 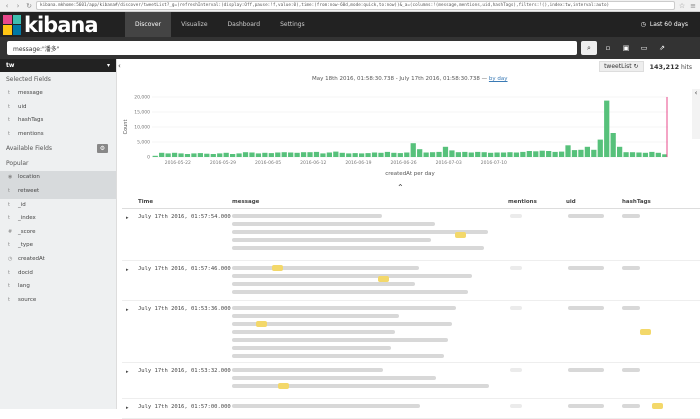 I want to click on menu-icon: ≡, so click(x=693, y=6).